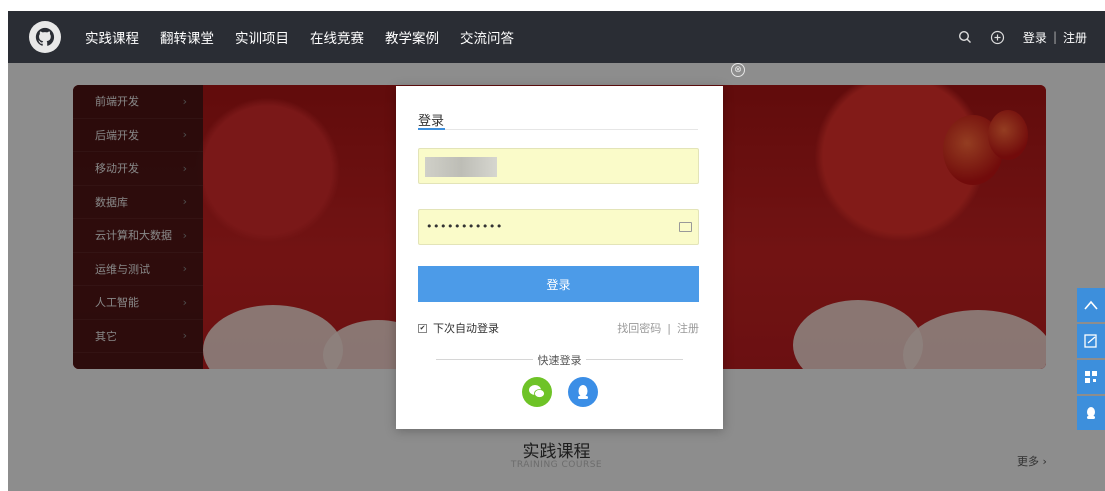 Image resolution: width=1105 pixels, height=491 pixels. I want to click on nav-login-link: 登录, so click(1035, 37).